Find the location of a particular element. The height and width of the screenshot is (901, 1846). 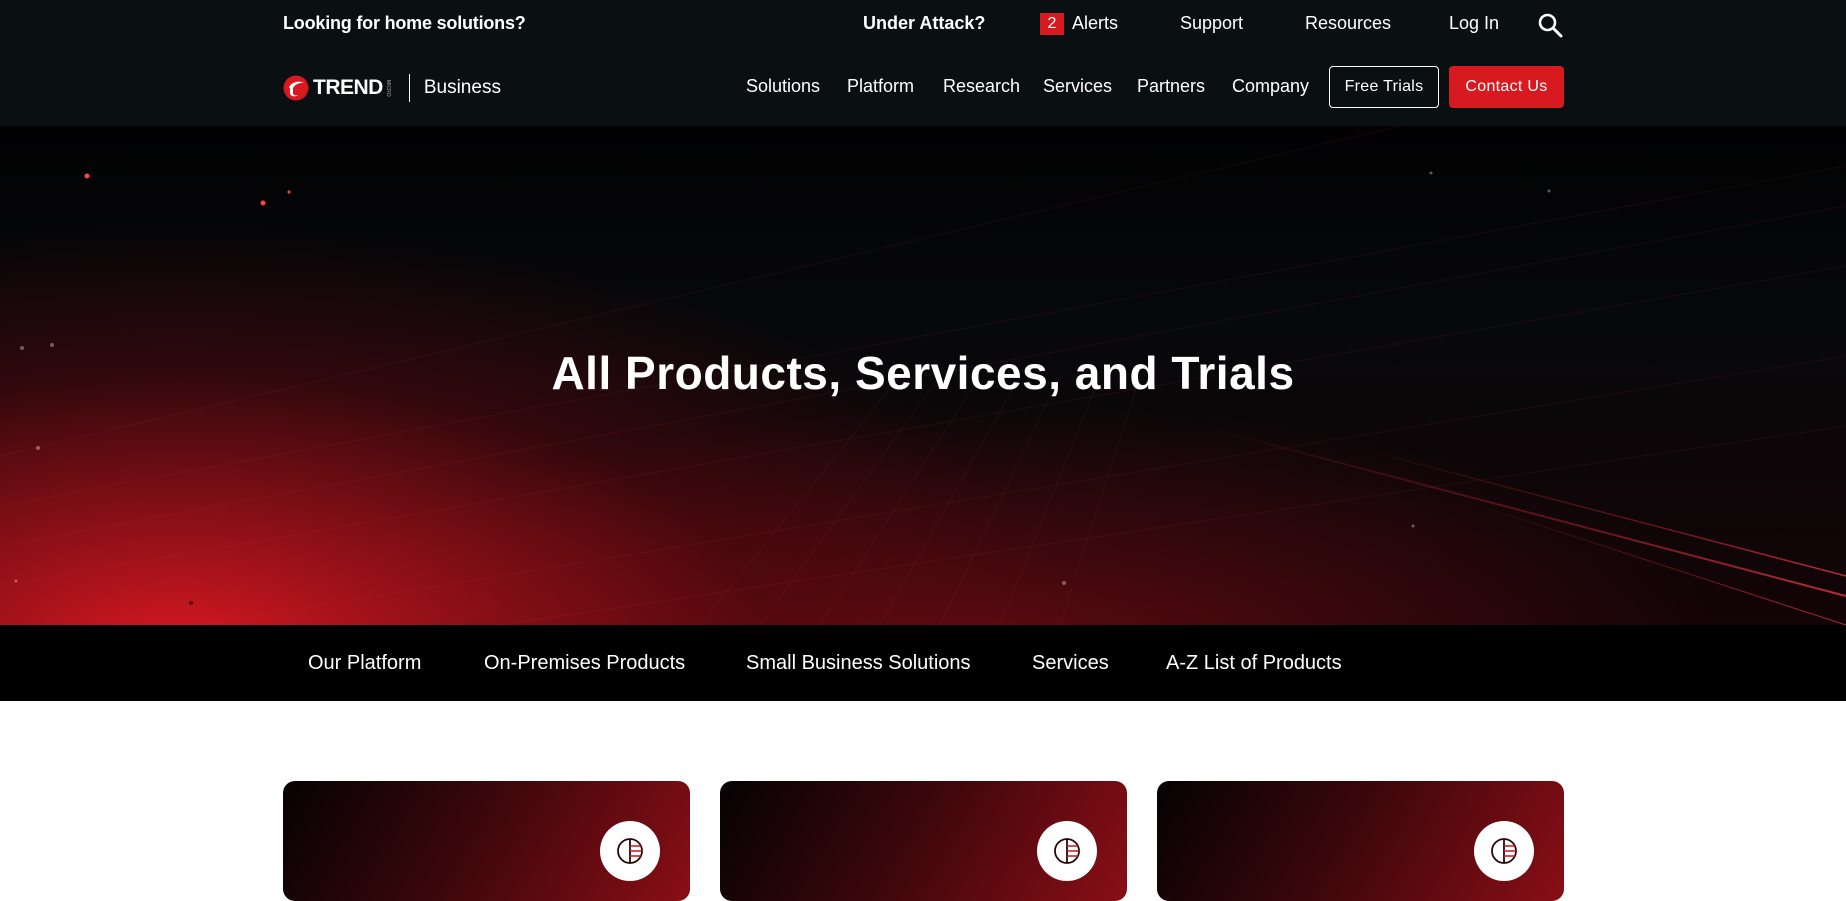

subnav-on-premises-products: On-Premises Products is located at coordinates (584, 663).